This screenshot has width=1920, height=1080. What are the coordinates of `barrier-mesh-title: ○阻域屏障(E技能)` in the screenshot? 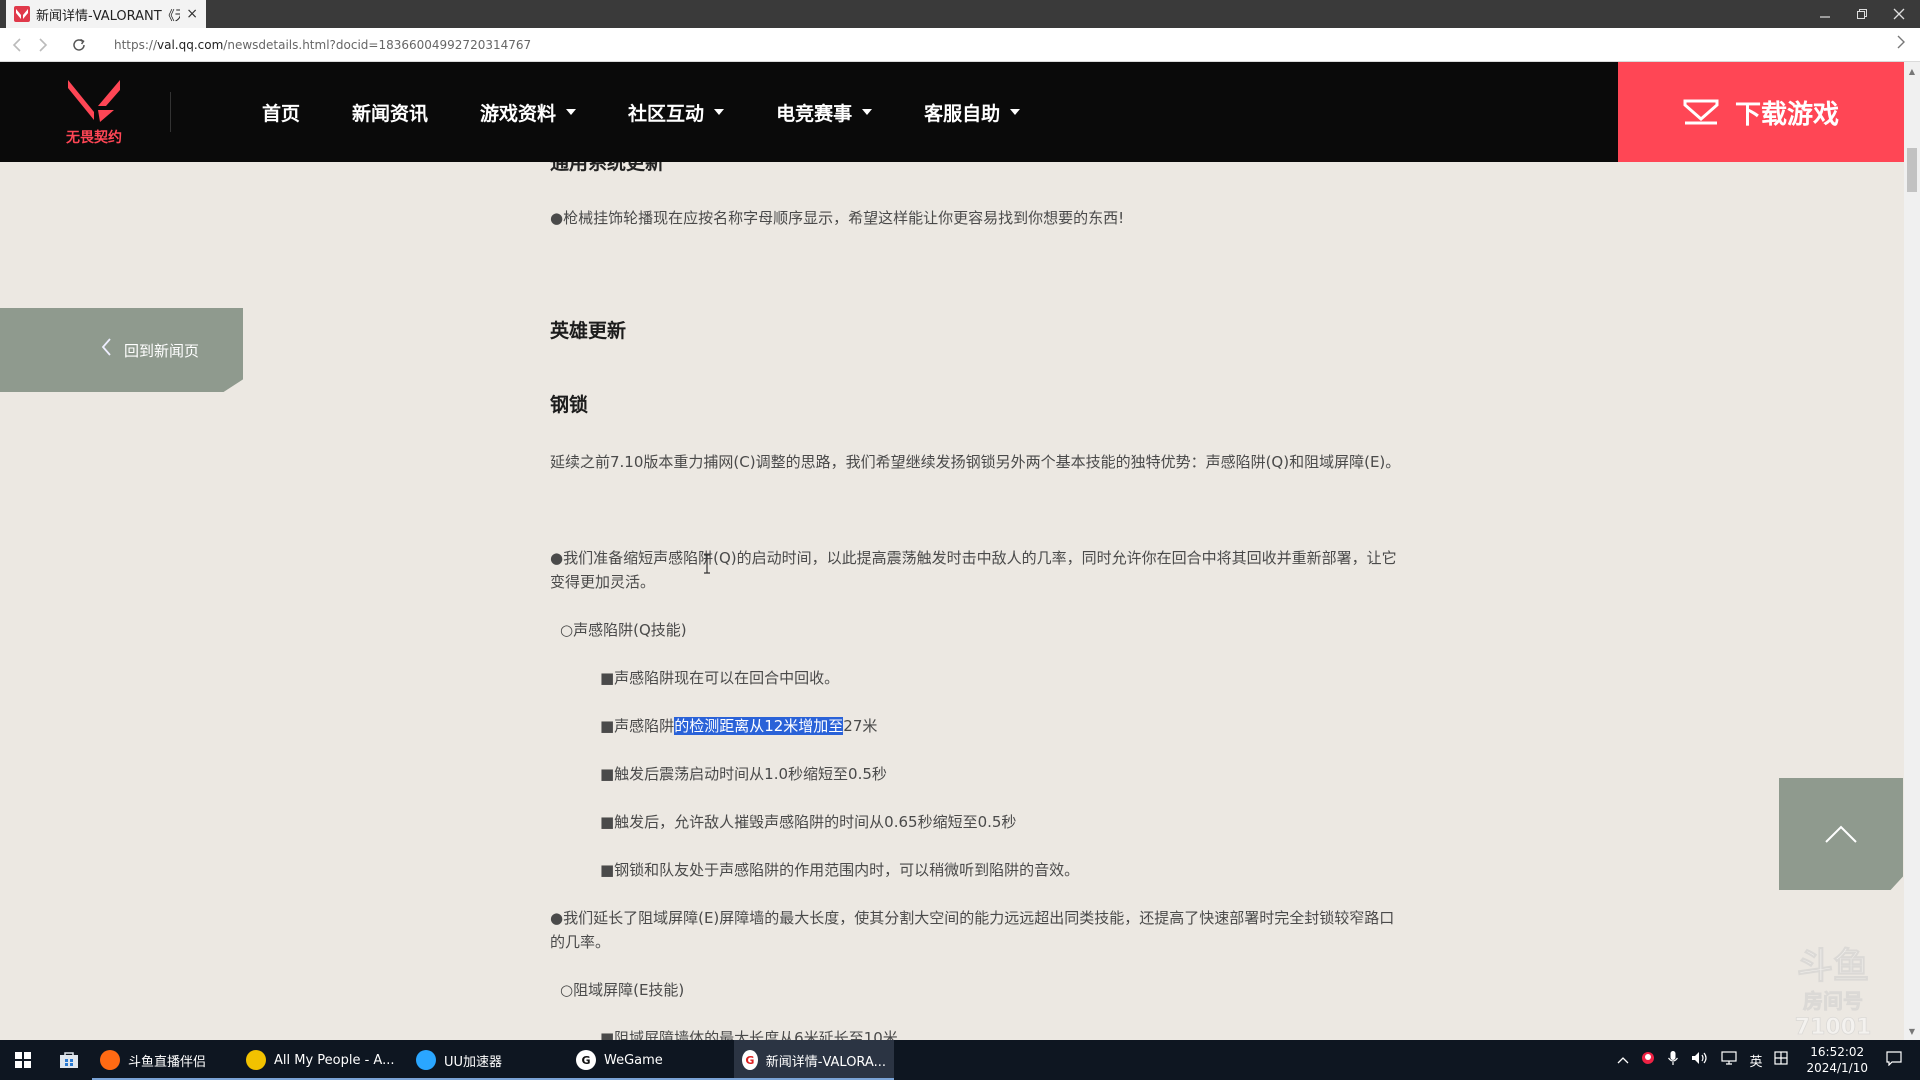 It's located at (622, 990).